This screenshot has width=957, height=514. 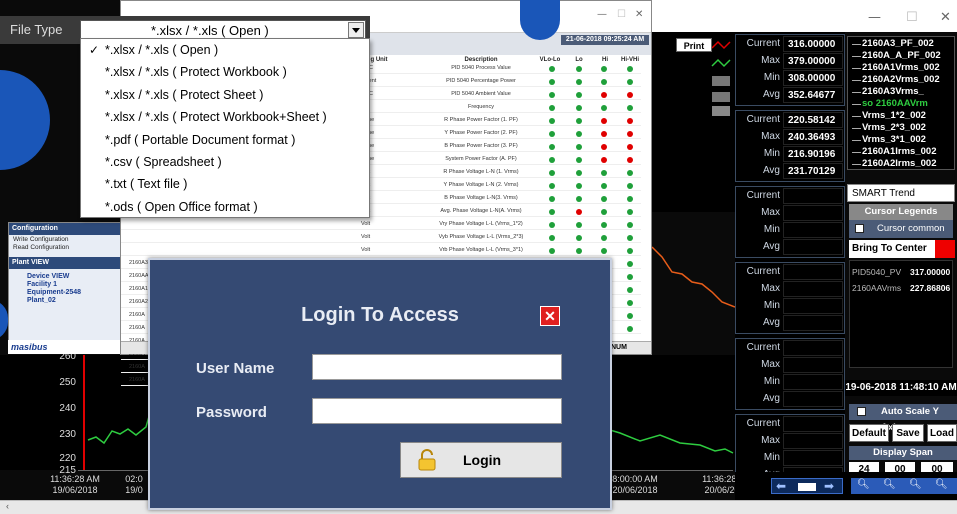 What do you see at coordinates (437, 411) in the screenshot?
I see `password-field` at bounding box center [437, 411].